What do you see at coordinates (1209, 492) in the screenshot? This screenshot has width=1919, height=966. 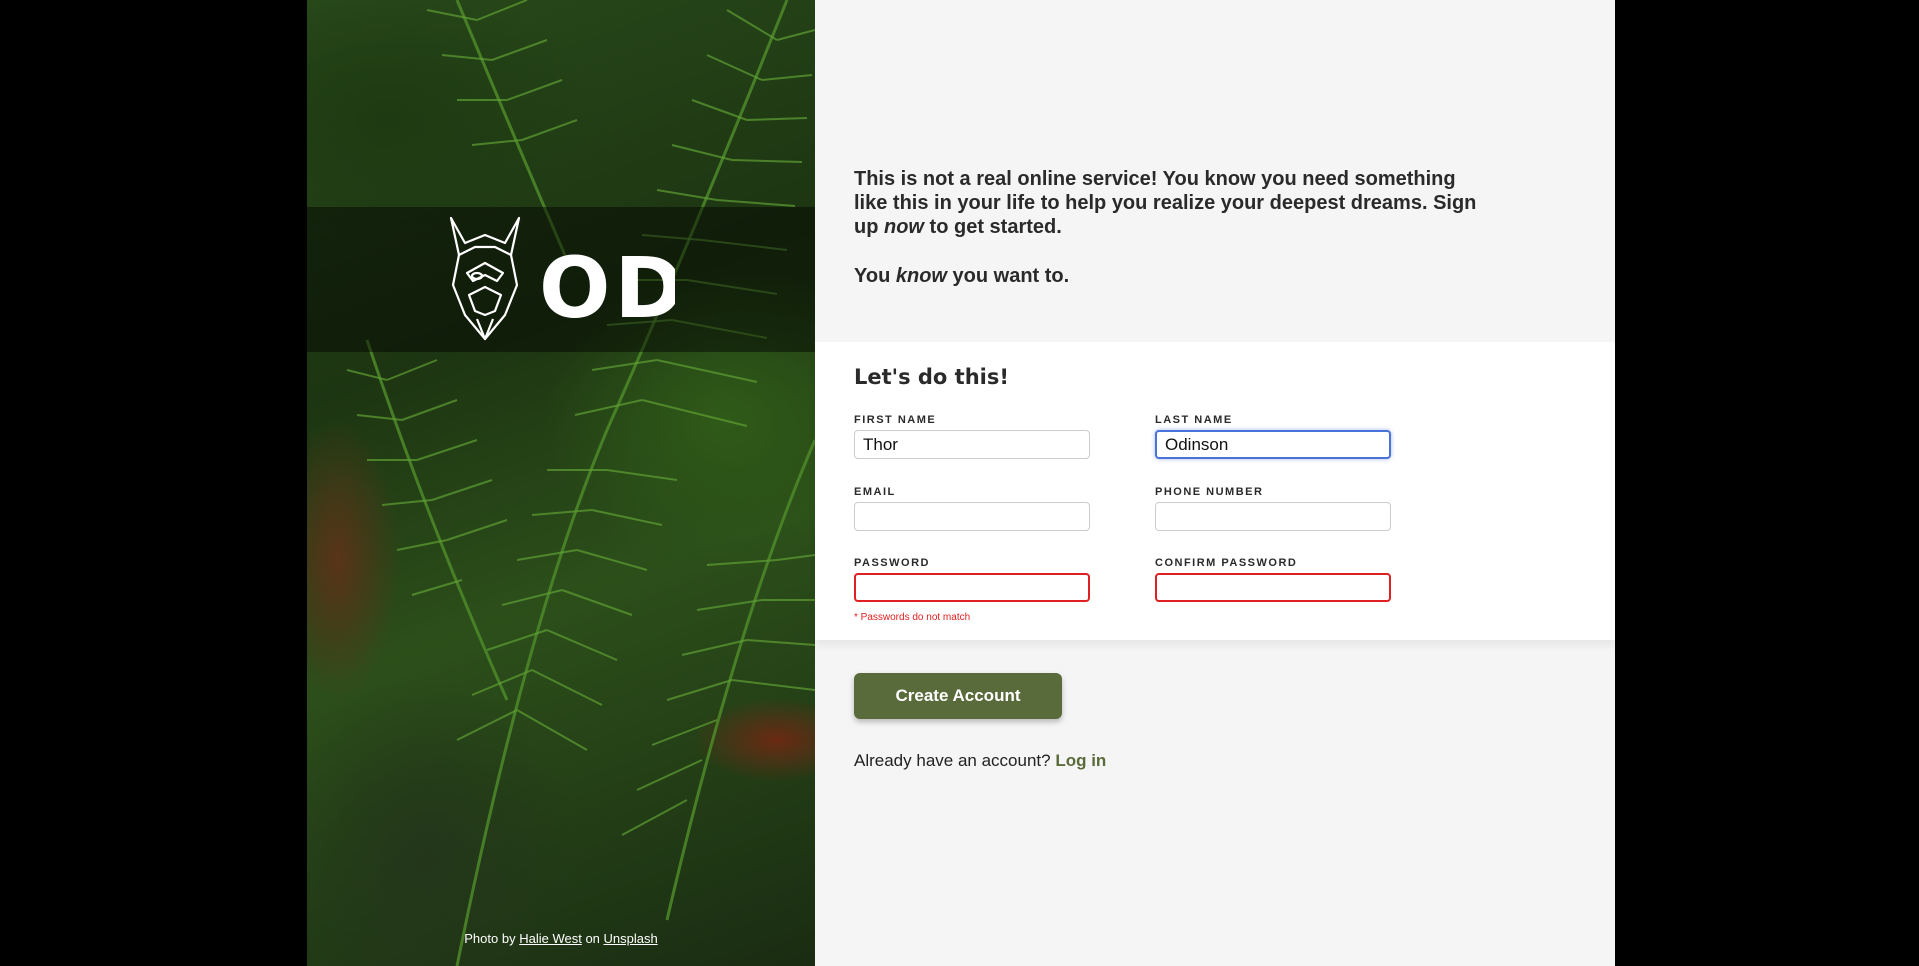 I see `phone-label: PHONE NUMBER` at bounding box center [1209, 492].